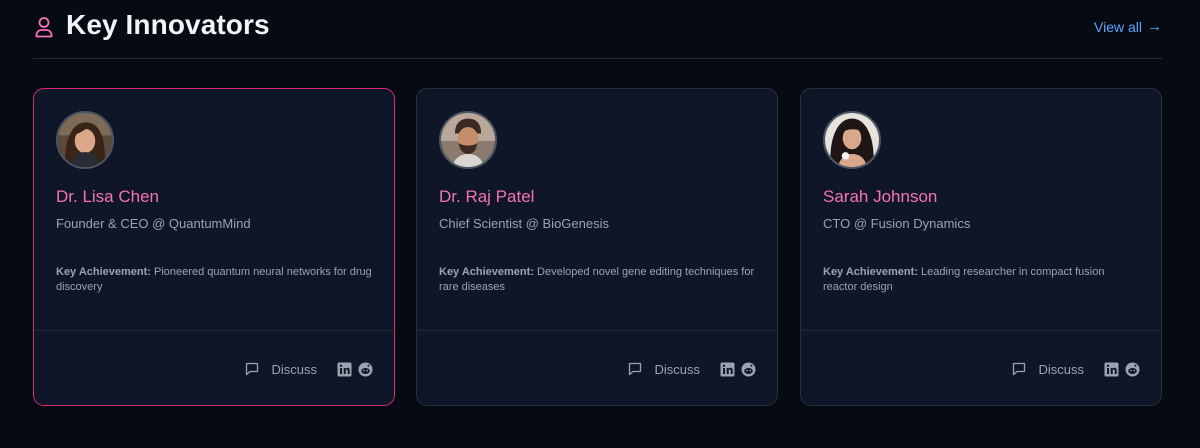 This screenshot has width=1200, height=448. What do you see at coordinates (597, 29) in the screenshot?
I see `section-header: Key Innovators View all →` at bounding box center [597, 29].